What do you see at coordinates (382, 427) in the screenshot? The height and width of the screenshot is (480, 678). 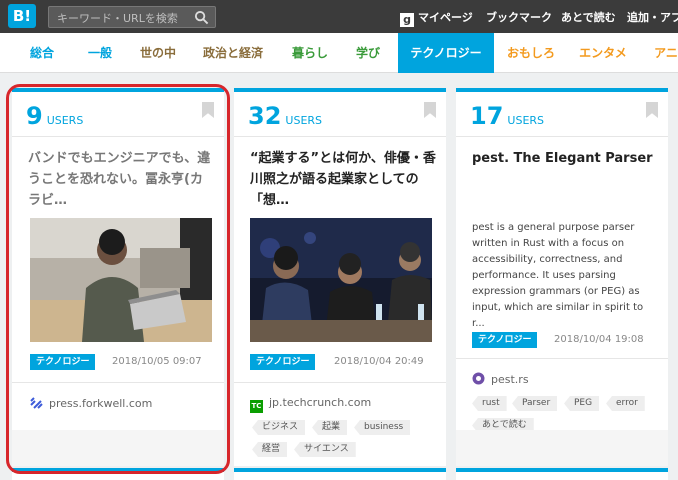 I see `tag-chip: business` at bounding box center [382, 427].